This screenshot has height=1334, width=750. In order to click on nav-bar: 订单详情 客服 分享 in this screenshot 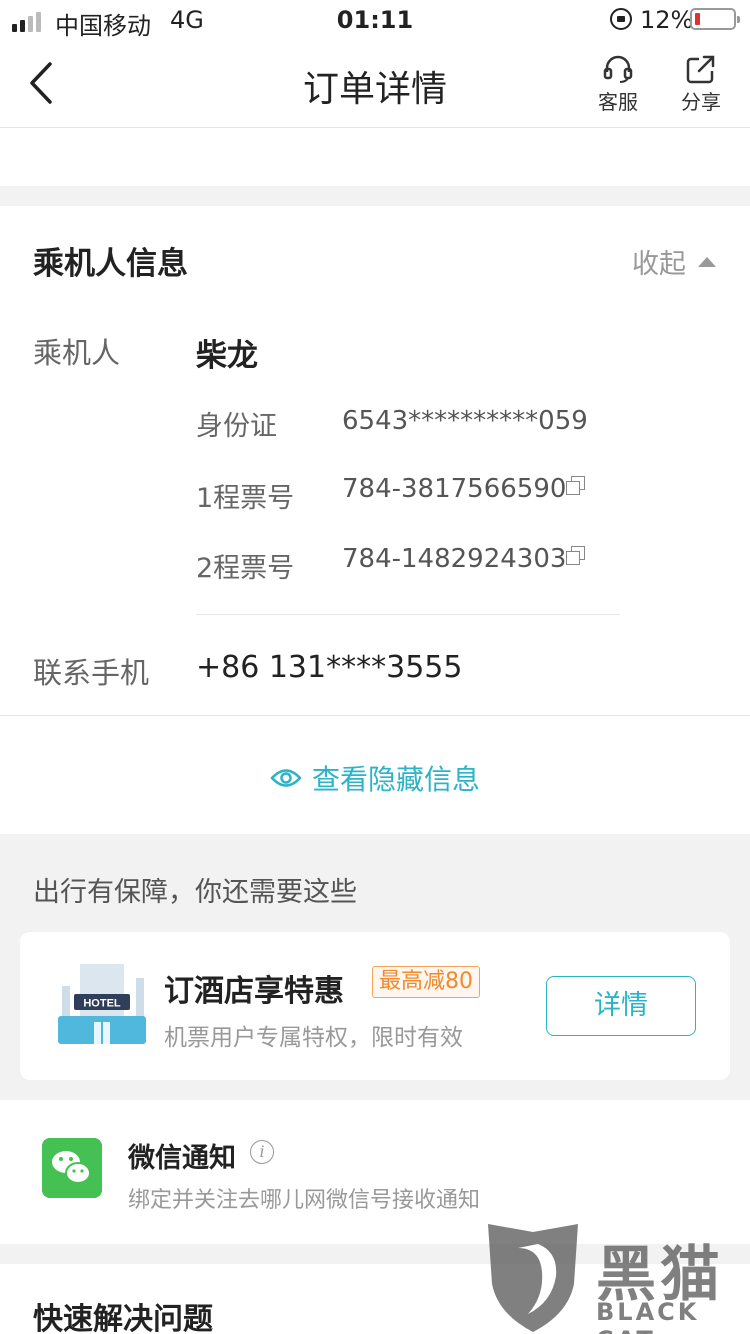, I will do `click(375, 84)`.